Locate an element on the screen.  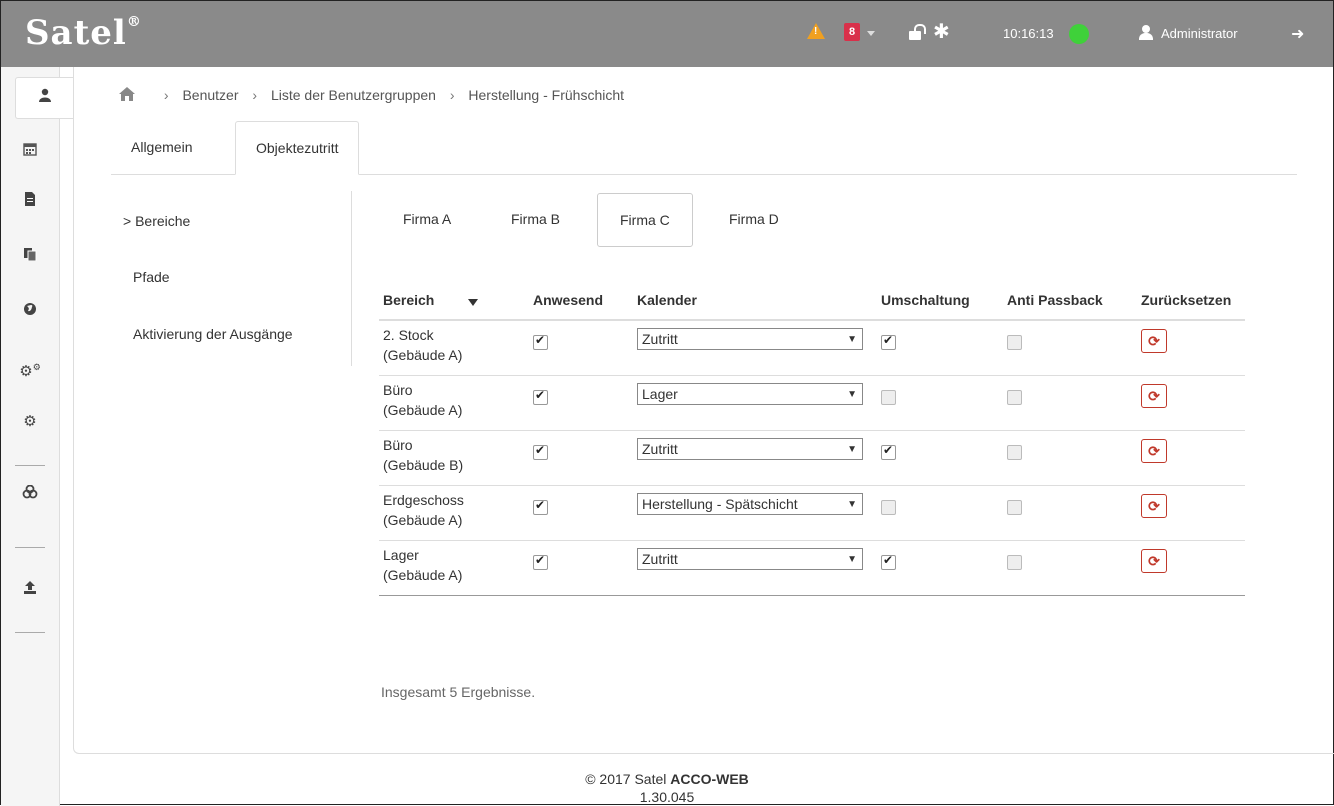
tab-object-access: Objektezutritt is located at coordinates (297, 148).